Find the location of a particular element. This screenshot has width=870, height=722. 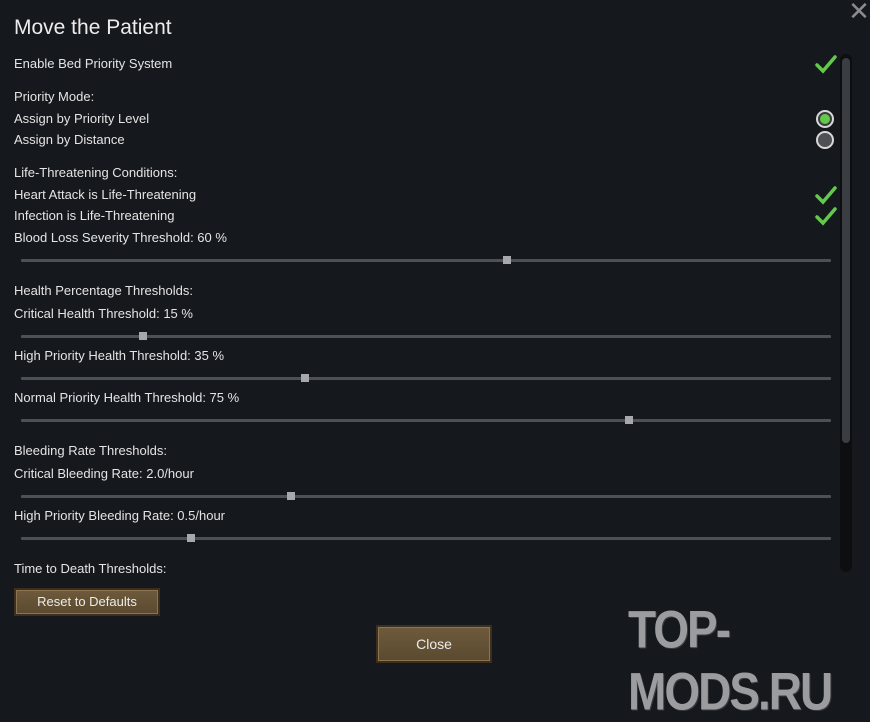

high-health-slider is located at coordinates (426, 378).